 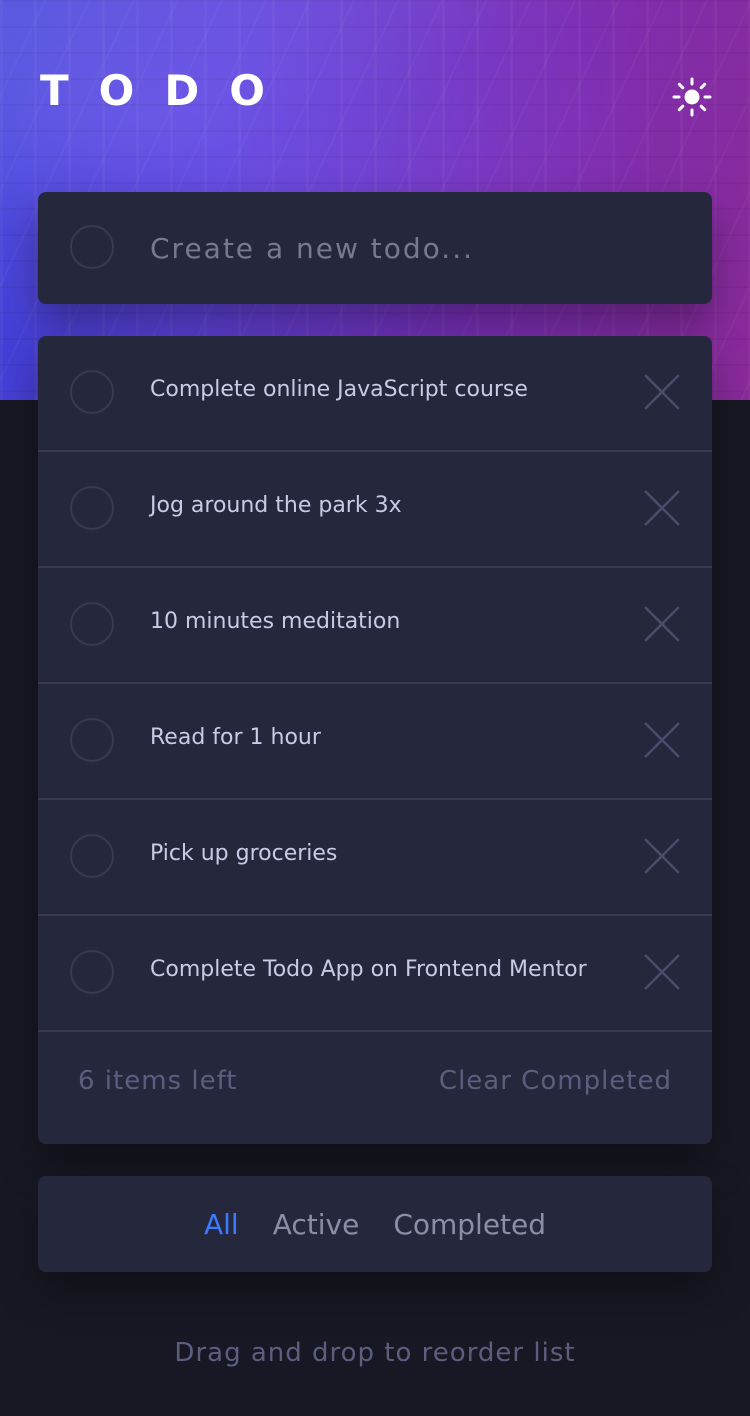 I want to click on filter-completed: Completed, so click(x=469, y=1224).